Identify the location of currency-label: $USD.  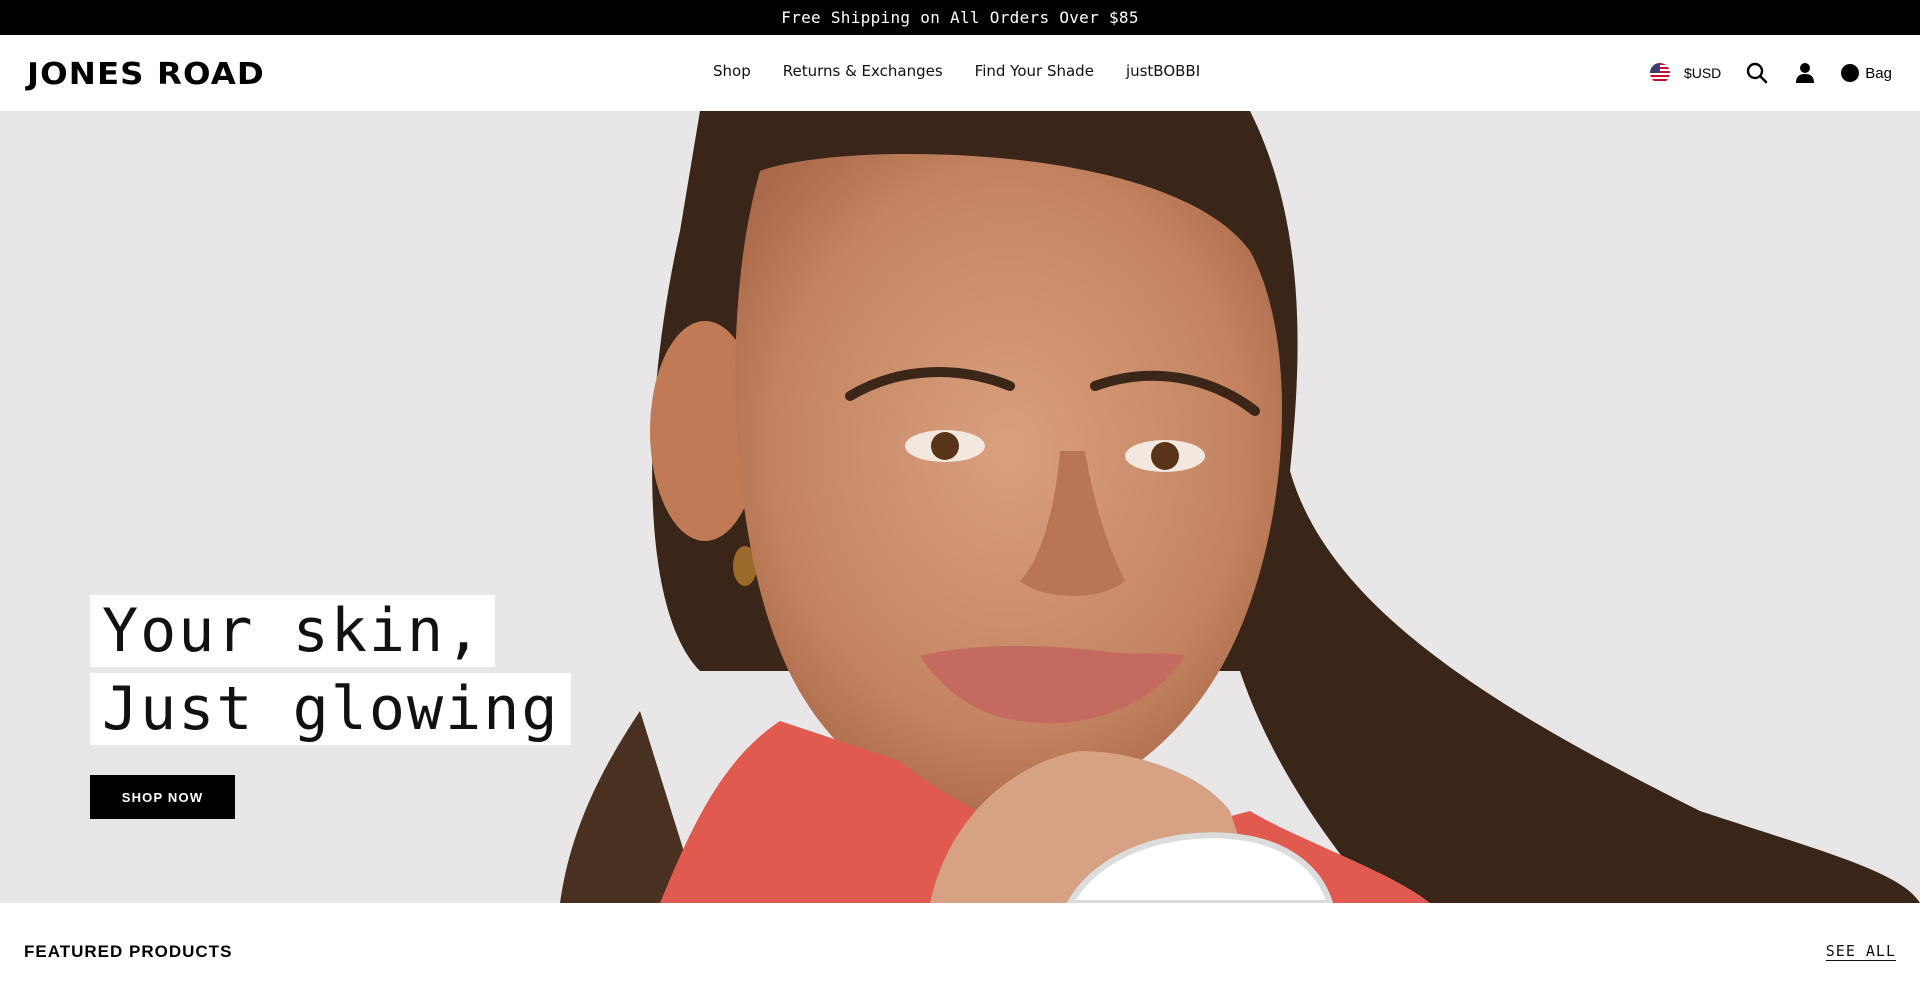
(1702, 73).